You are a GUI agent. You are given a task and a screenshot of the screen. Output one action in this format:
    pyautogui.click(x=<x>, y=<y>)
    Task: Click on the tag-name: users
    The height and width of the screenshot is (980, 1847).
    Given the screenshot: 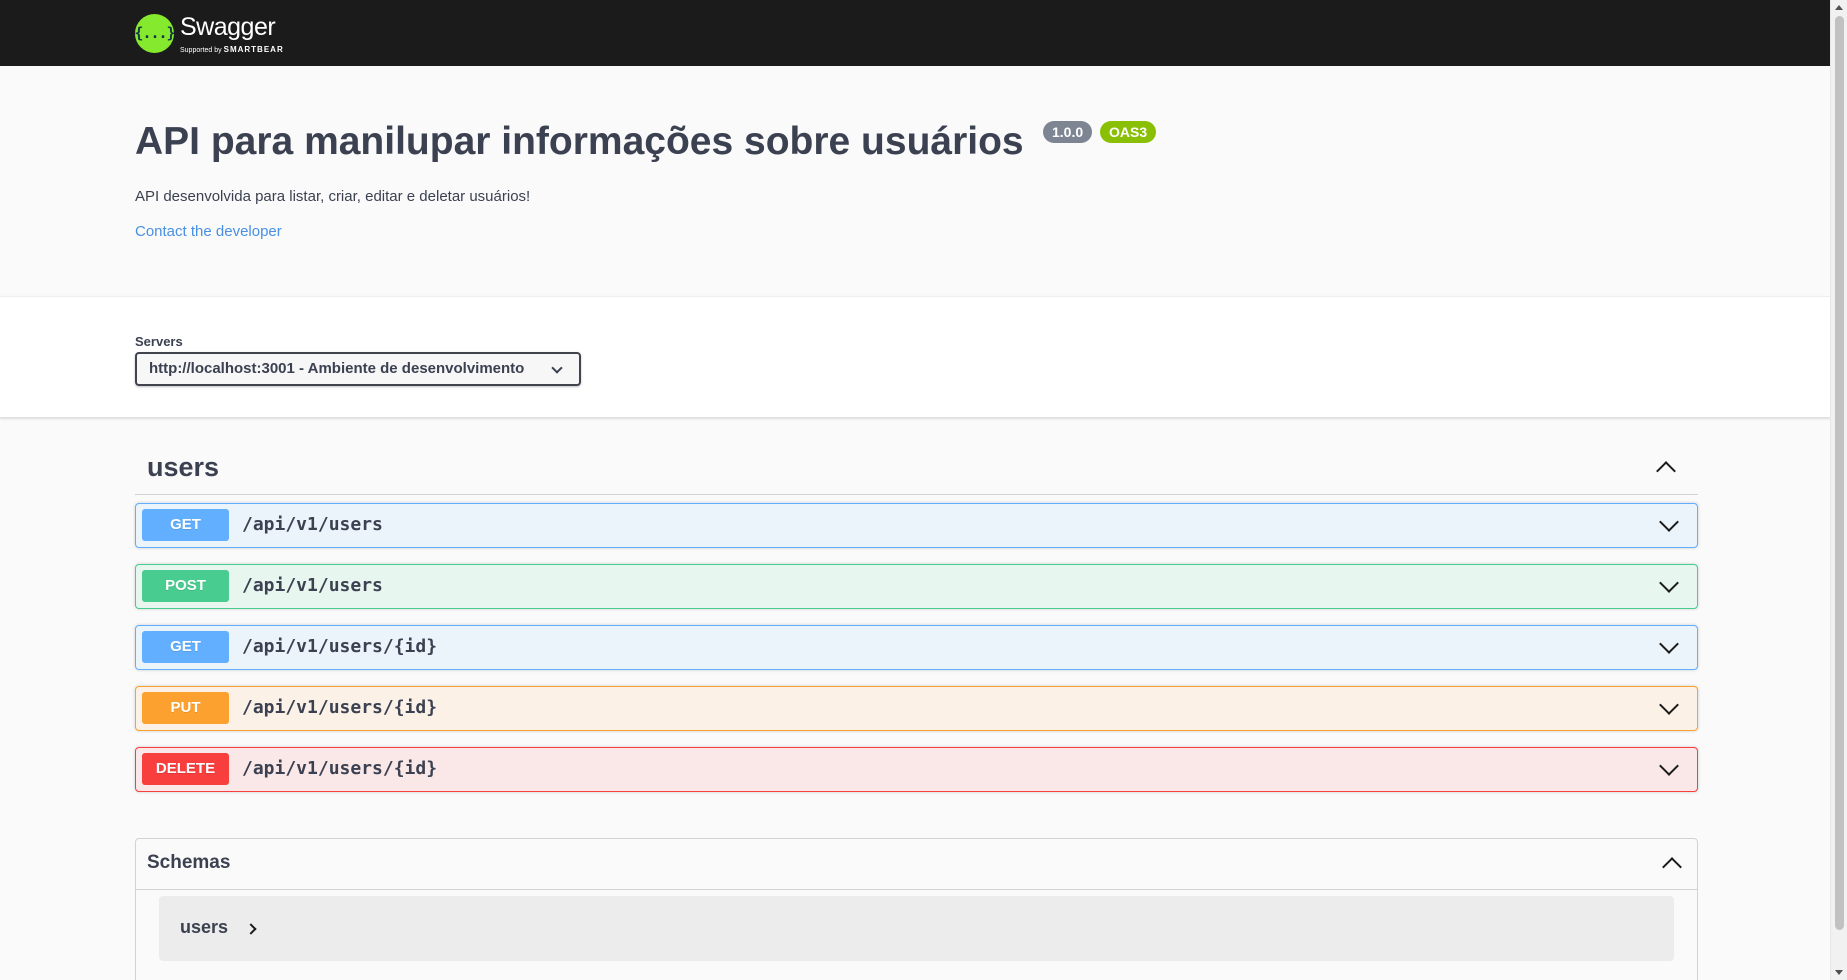 What is the action you would take?
    pyautogui.click(x=183, y=467)
    